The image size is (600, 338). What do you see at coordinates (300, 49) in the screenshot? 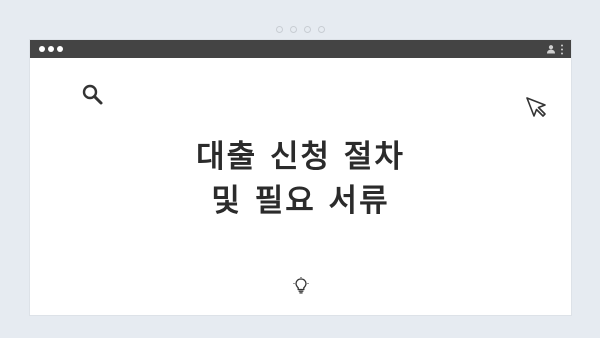
I see `window-titlebar` at bounding box center [300, 49].